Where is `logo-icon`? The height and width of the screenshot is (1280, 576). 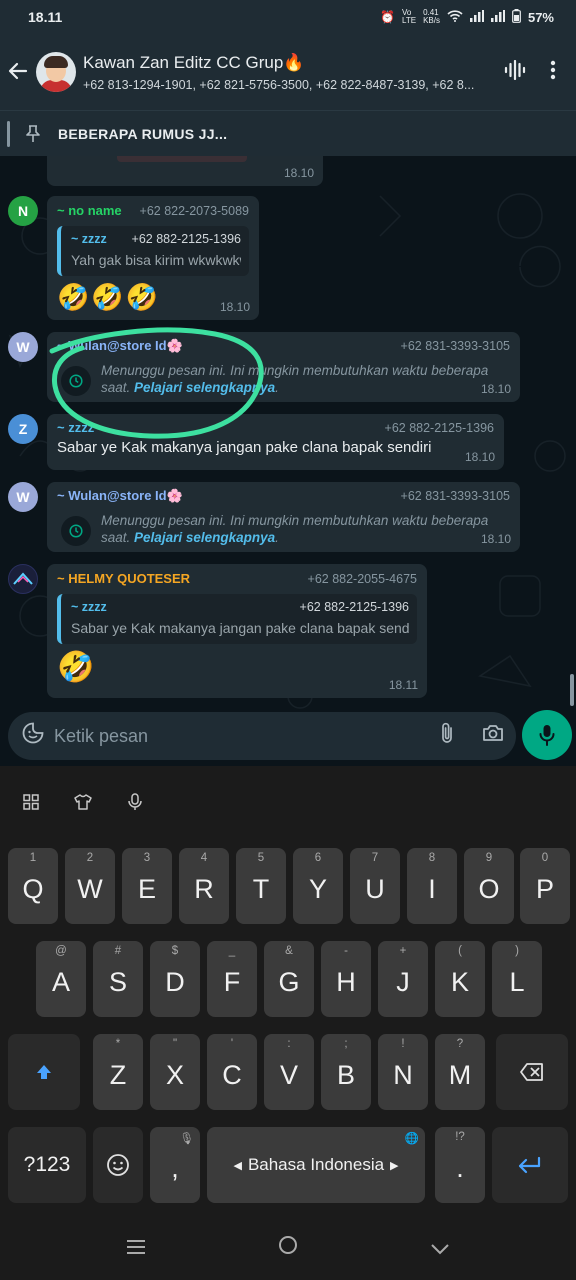 logo-icon is located at coordinates (23, 578).